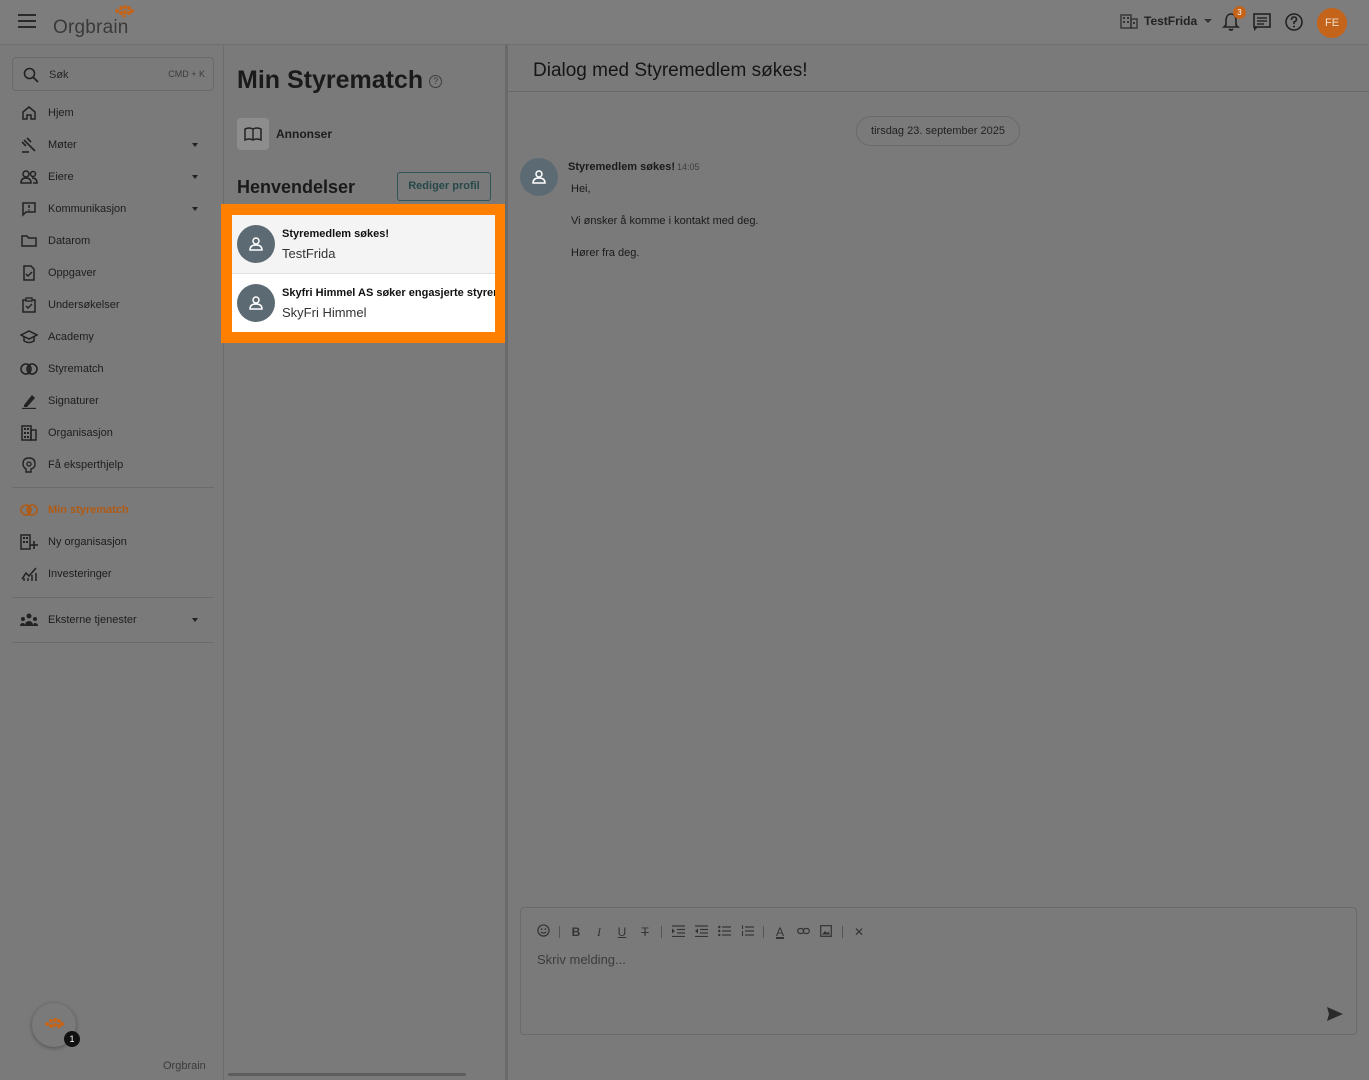  I want to click on text-color-icon: A, so click(780, 932).